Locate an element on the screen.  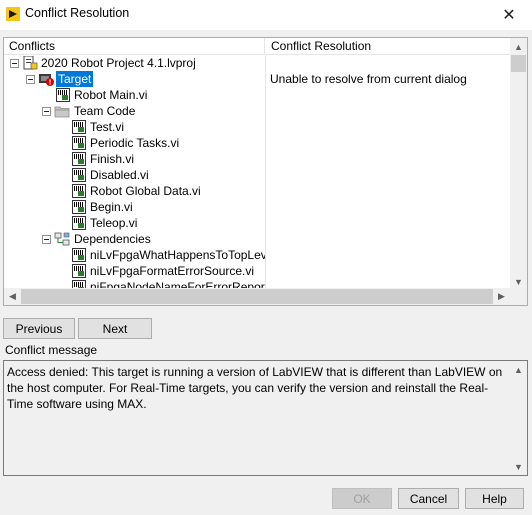
close-button: ✕ is located at coordinates (509, 15).